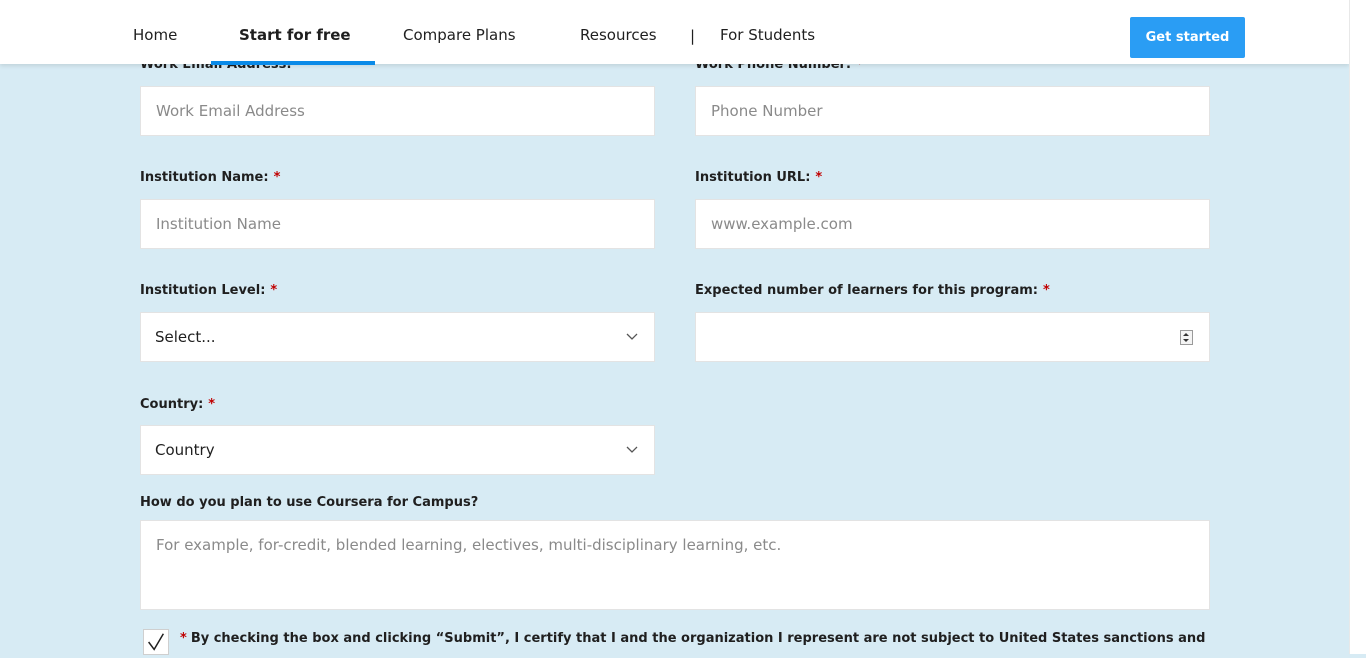  I want to click on nav-for-students: For Students, so click(767, 32).